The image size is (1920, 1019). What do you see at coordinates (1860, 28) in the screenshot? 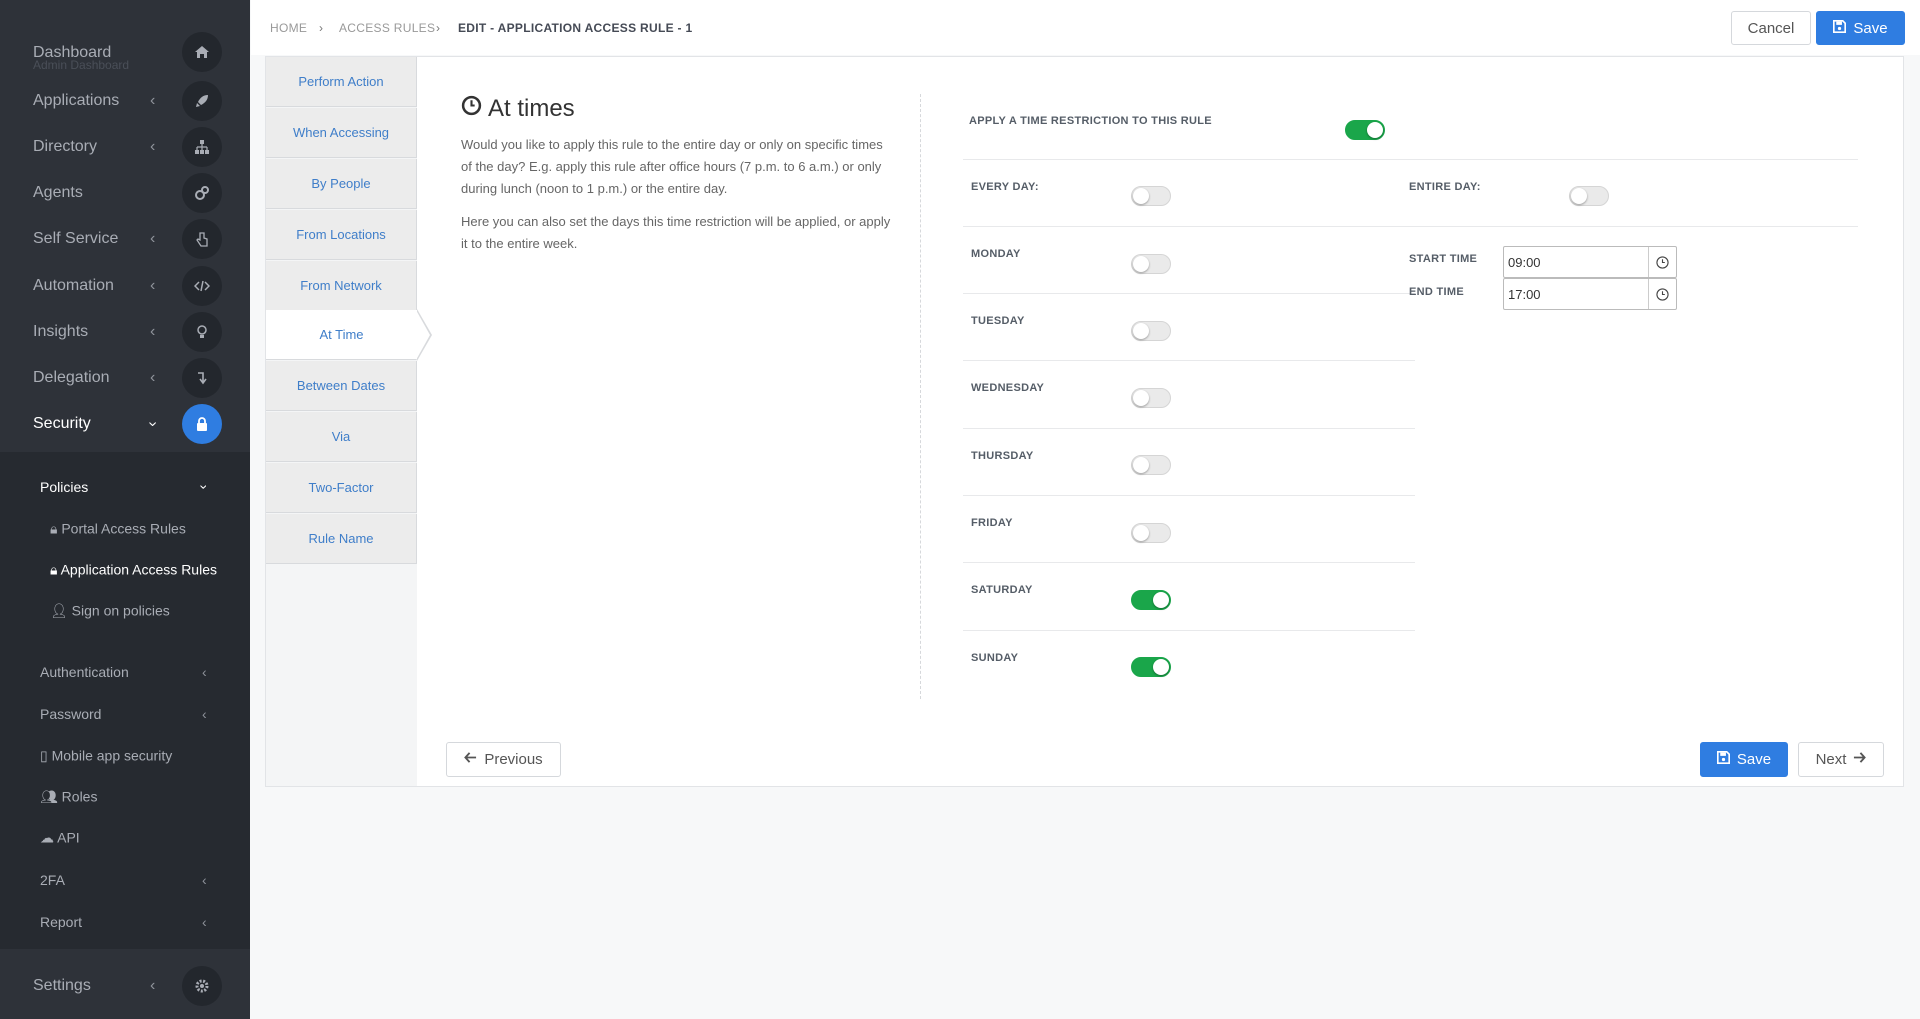
I see `save-button: Save` at bounding box center [1860, 28].